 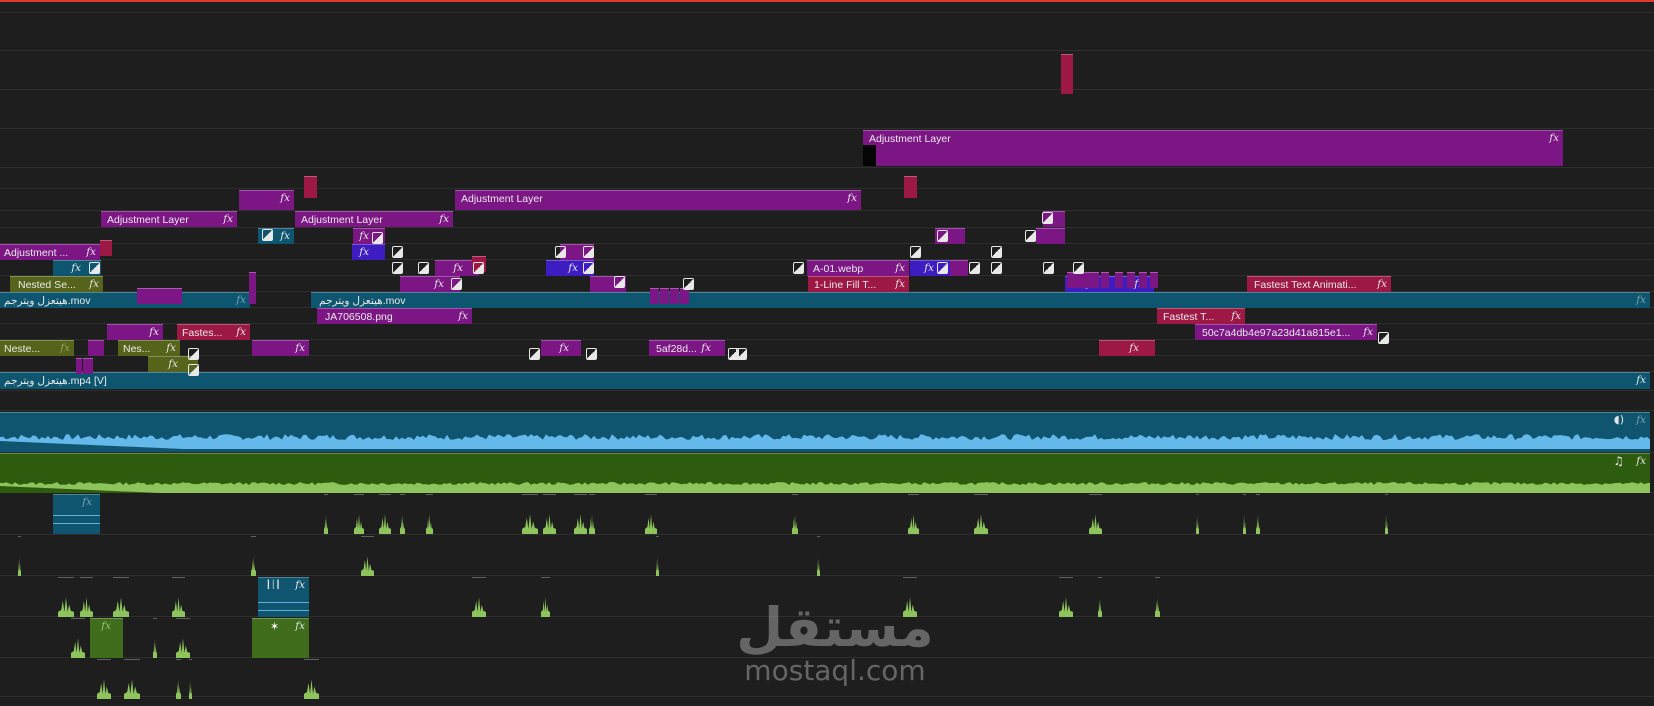 I want to click on audio-clip: ✶ fx, so click(x=280, y=638).